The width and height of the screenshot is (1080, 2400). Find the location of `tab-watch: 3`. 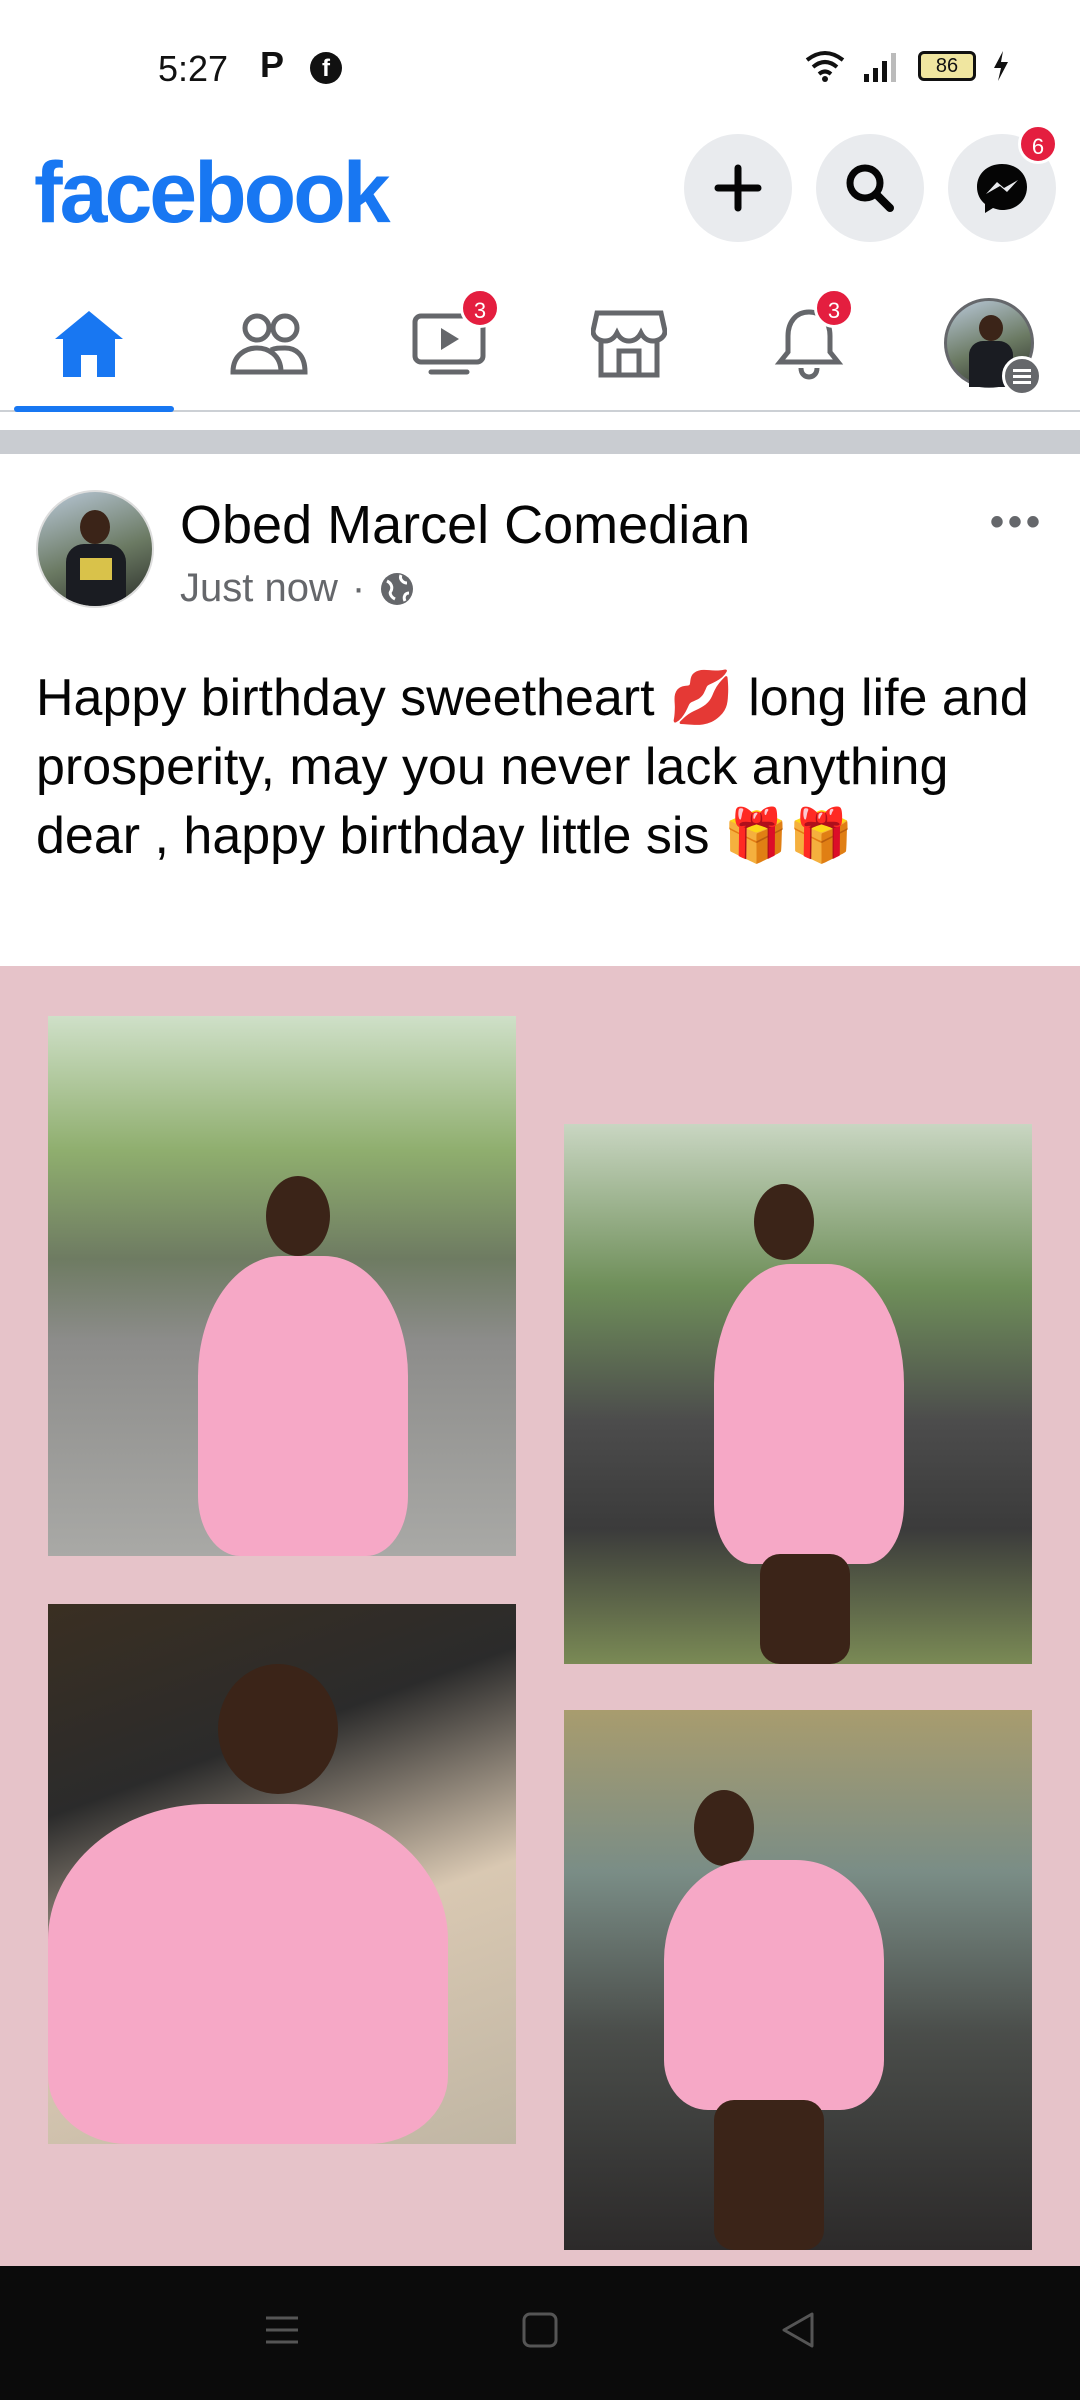

tab-watch: 3 is located at coordinates (449, 343).